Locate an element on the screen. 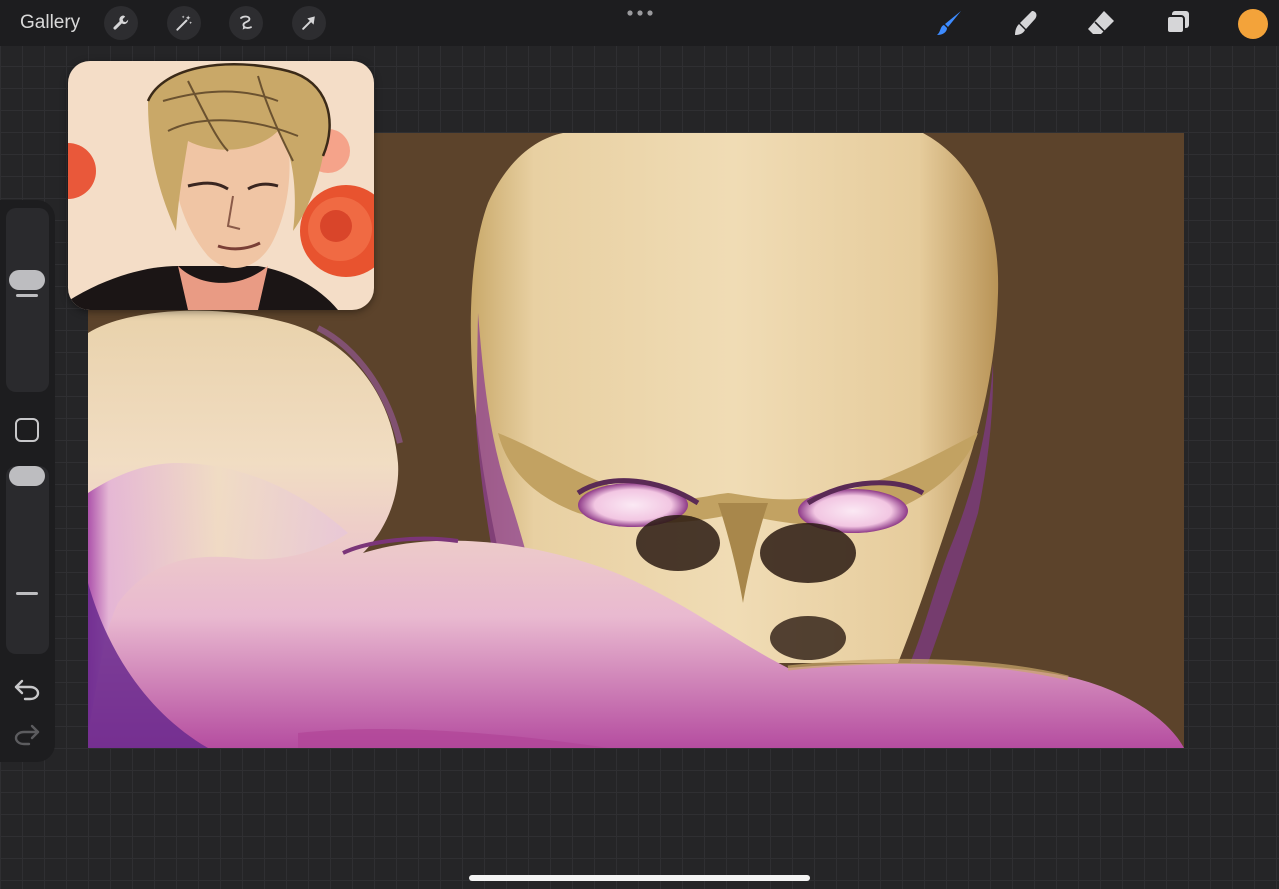  eraser-tool-button is located at coordinates (1101, 23).